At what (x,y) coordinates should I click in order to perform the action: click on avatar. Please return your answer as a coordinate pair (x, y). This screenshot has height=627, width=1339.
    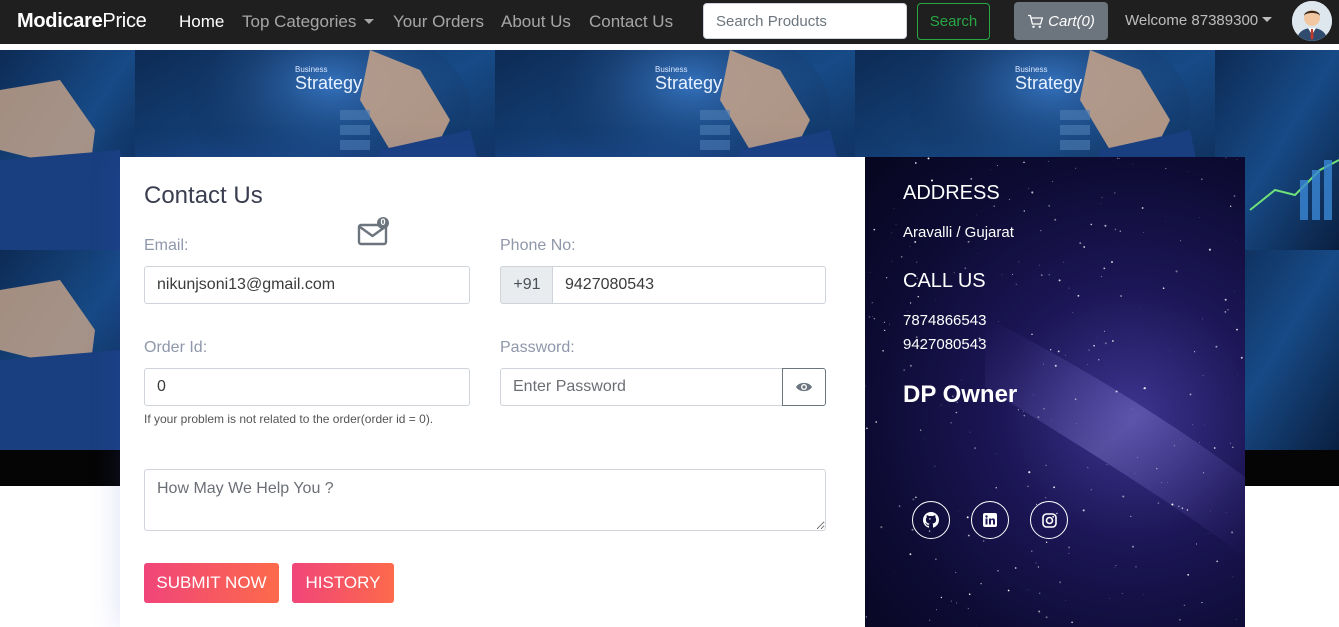
    Looking at the image, I should click on (1312, 21).